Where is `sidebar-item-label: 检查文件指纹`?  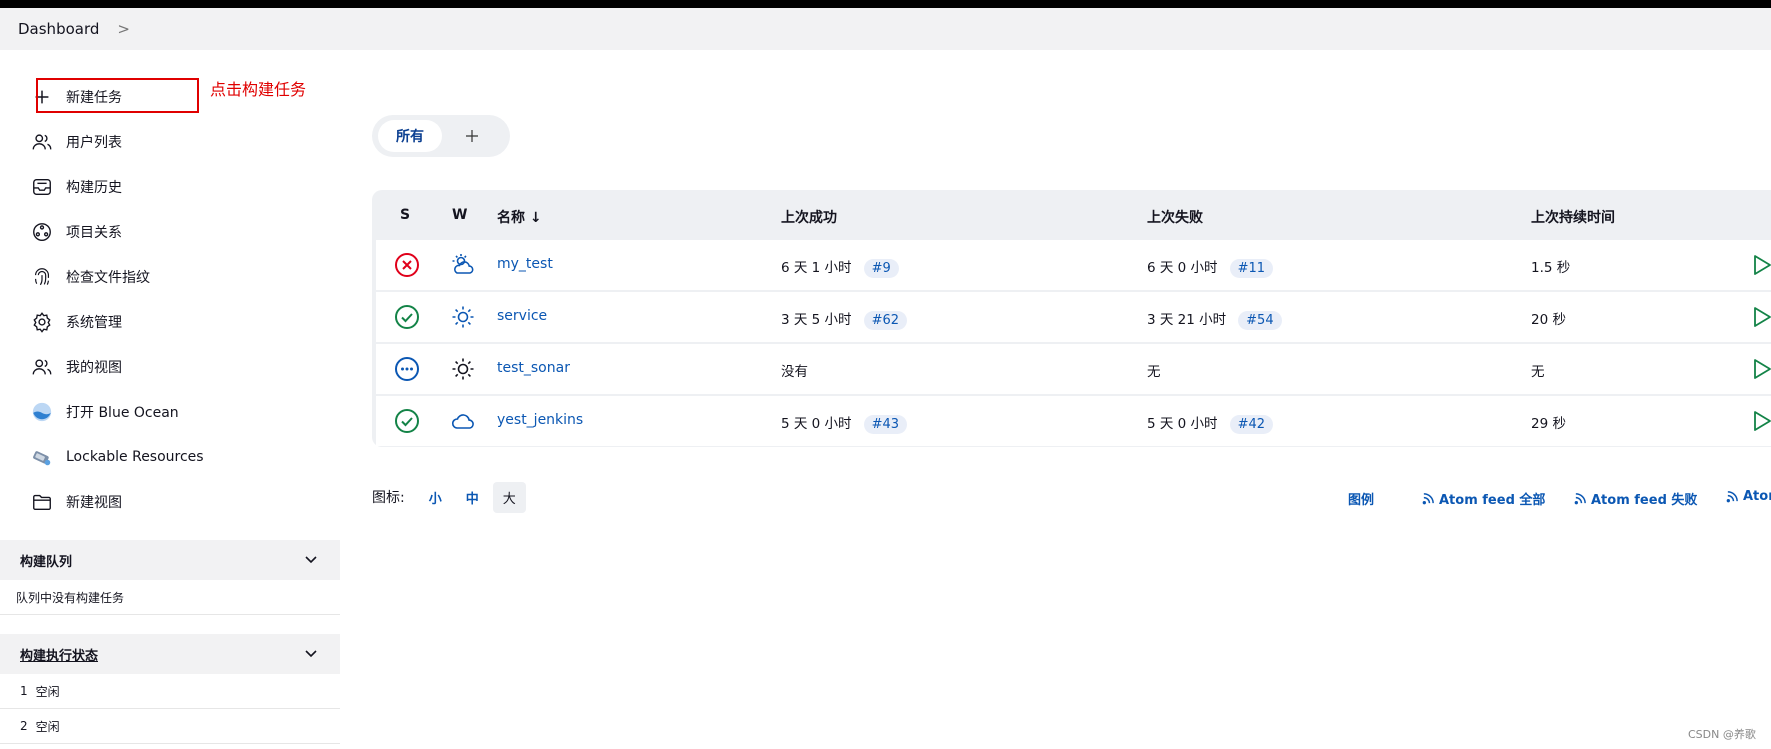
sidebar-item-label: 检查文件指纹 is located at coordinates (108, 278).